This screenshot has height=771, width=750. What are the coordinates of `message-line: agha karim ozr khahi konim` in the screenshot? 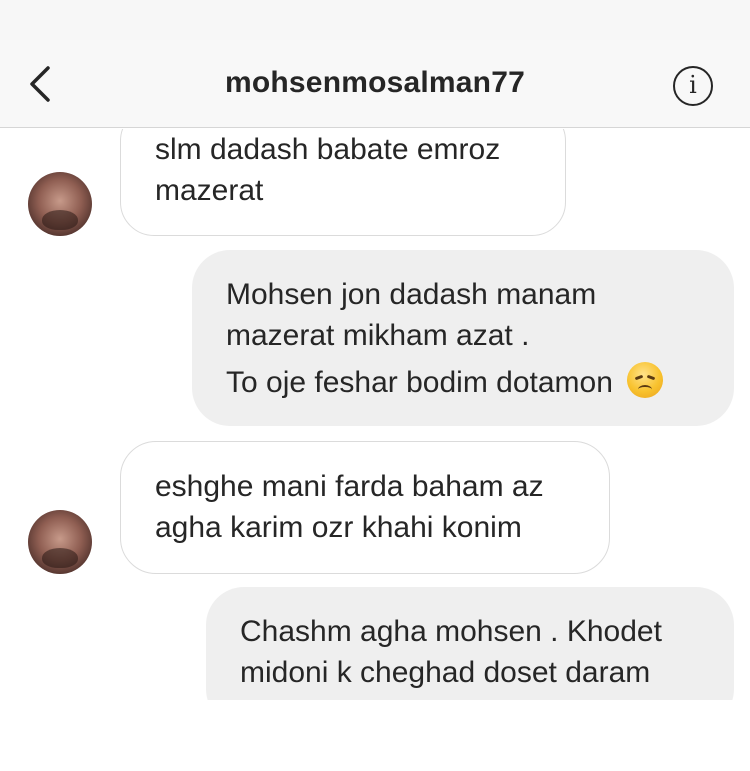 It's located at (338, 527).